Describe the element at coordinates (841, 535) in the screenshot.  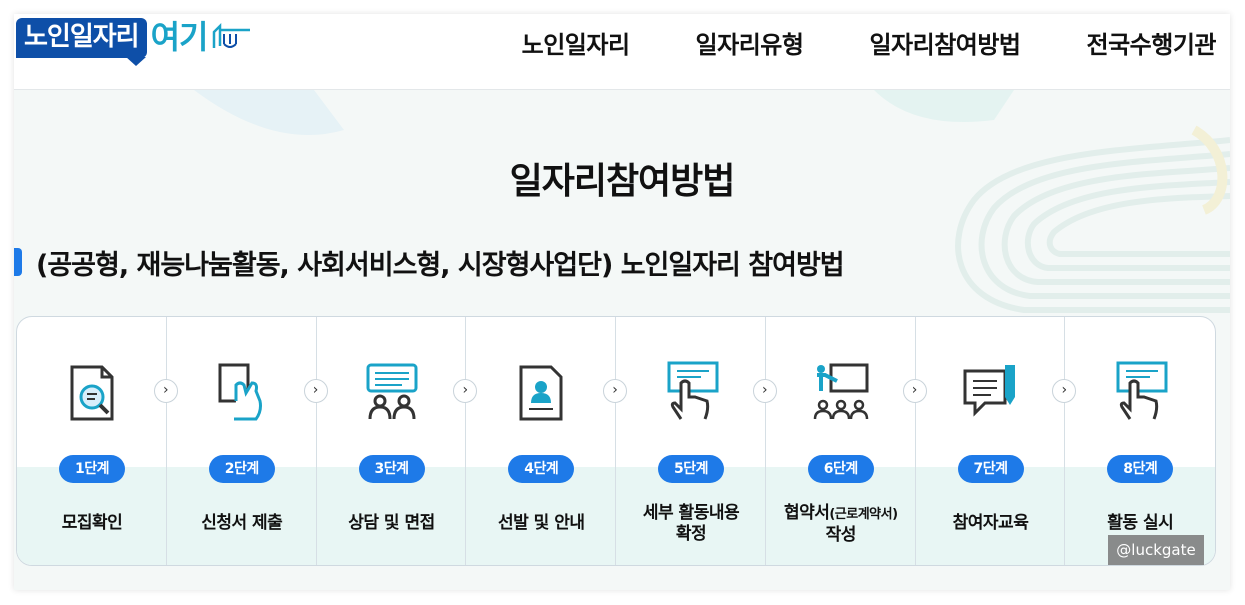
I see `step-label-line2: 작성` at that location.